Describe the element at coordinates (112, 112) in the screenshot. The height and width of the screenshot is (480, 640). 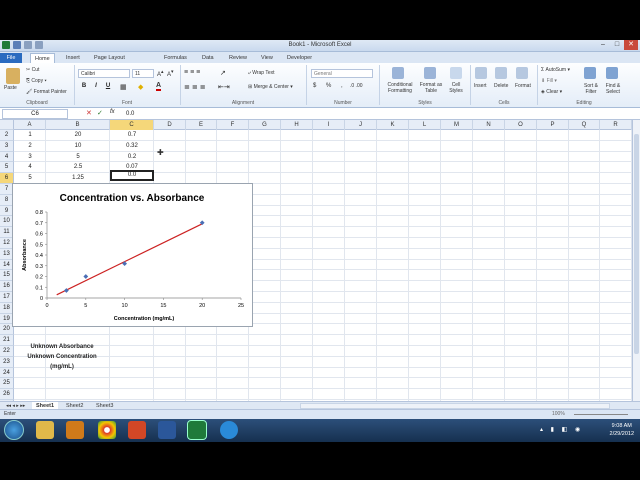
I see `insert-function-button: fx` at that location.